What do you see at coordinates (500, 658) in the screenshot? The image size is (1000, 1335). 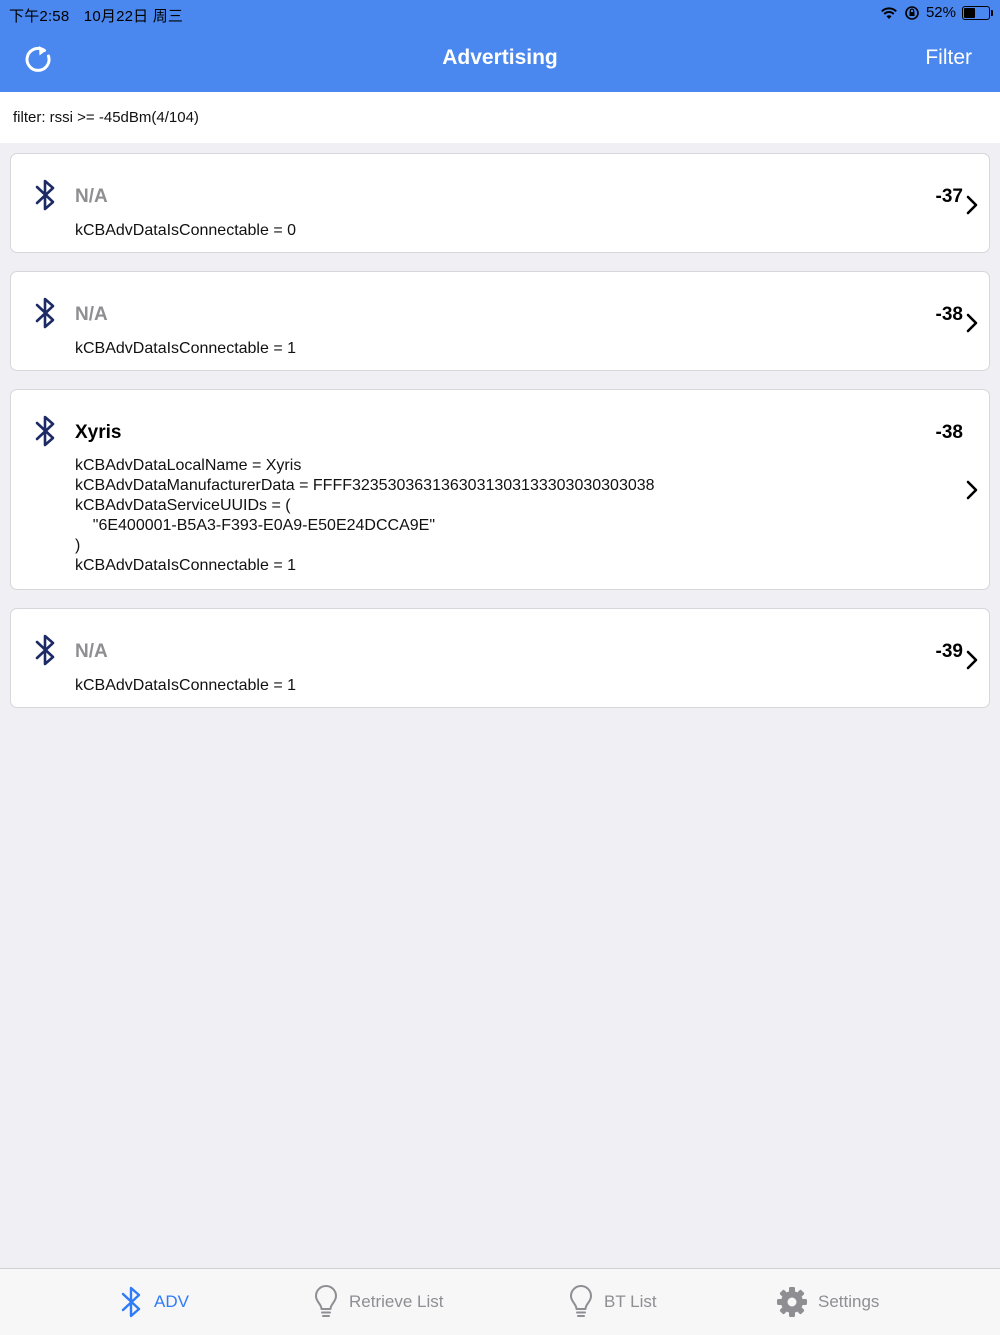 I see `device-card: N/A -39 kCBAdvDataIsConnectable = 1` at bounding box center [500, 658].